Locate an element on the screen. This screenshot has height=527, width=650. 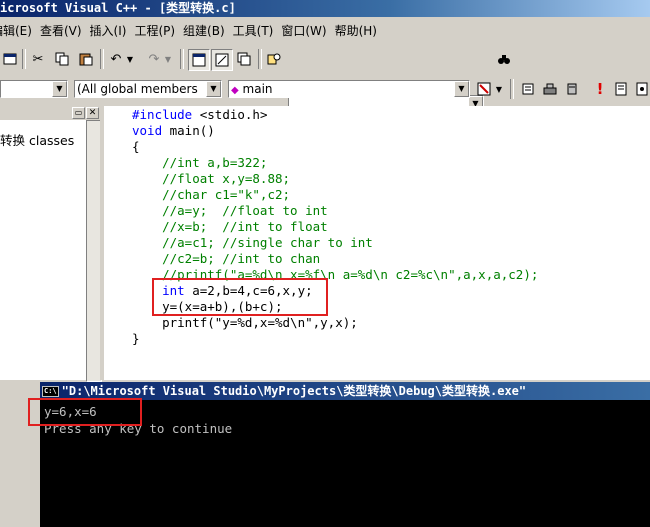
highlight-box-output is located at coordinates (85, 412).